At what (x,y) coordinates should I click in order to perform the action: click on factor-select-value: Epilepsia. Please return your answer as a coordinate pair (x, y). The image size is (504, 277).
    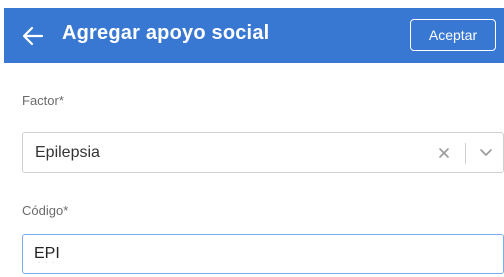
    Looking at the image, I should click on (67, 152).